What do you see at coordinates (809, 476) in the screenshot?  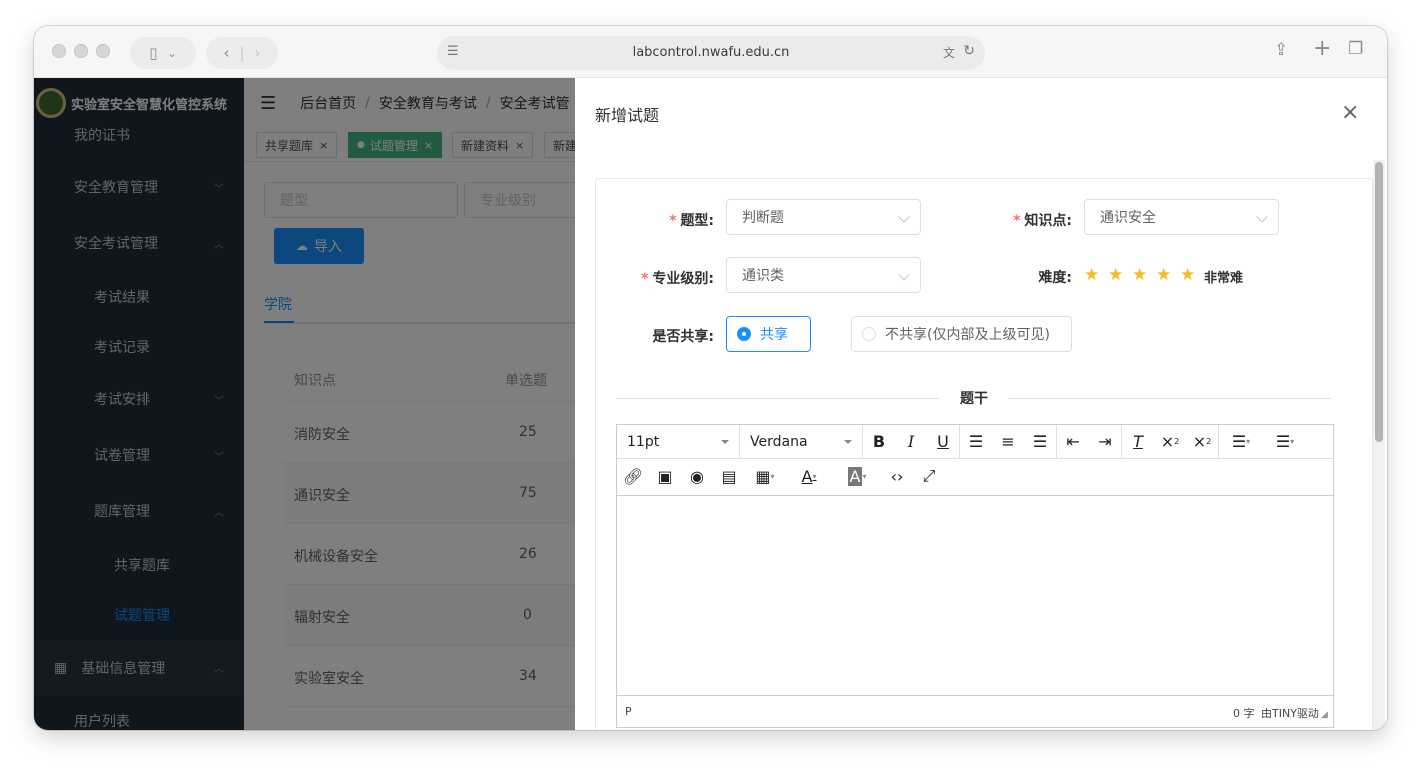 I see `text-color-icon: A ▾` at bounding box center [809, 476].